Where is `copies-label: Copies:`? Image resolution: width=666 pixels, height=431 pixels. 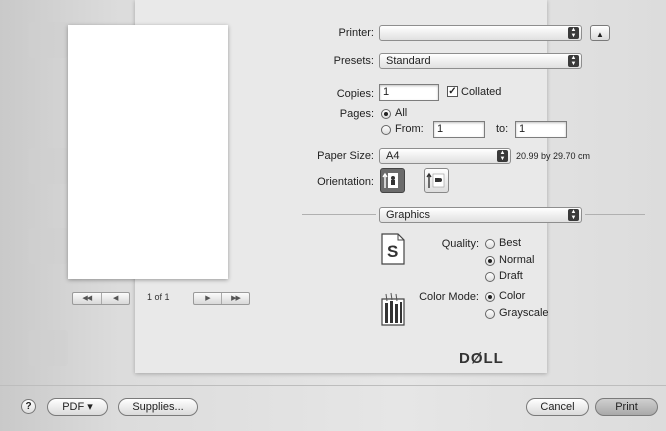
copies-label: Copies: is located at coordinates (355, 94).